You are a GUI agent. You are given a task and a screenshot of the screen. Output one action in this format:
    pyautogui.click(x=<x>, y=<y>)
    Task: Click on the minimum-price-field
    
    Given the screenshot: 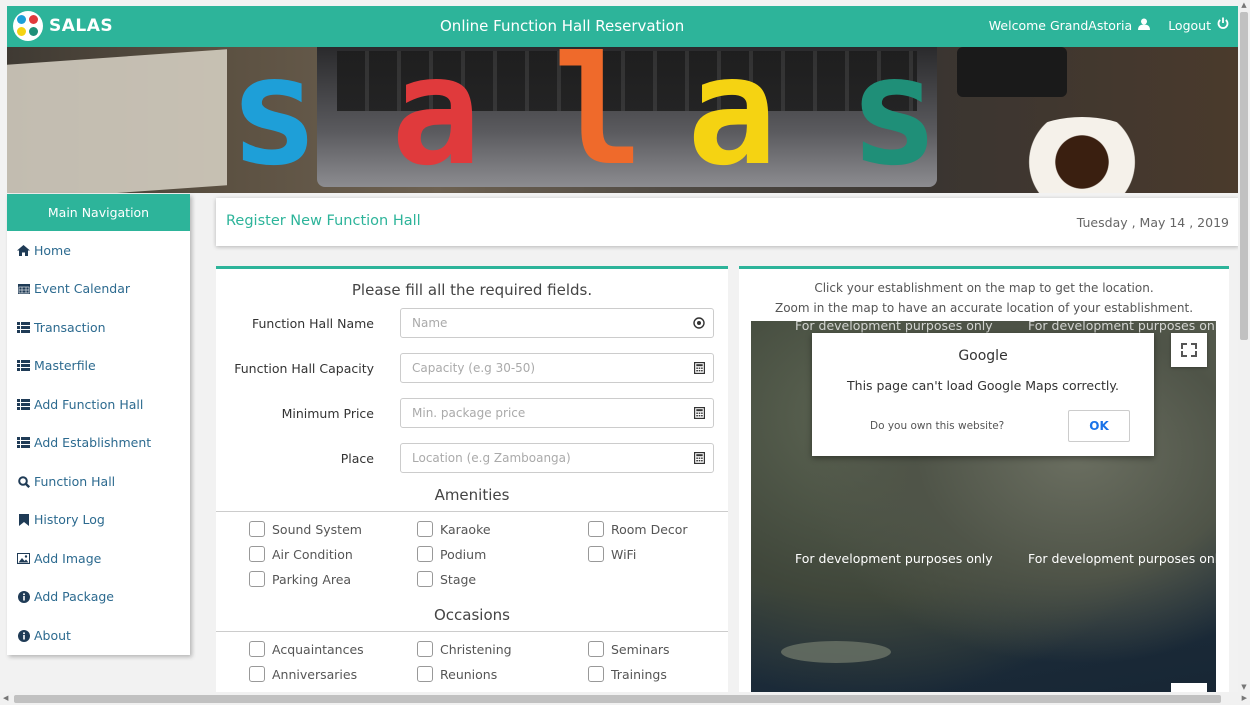 What is the action you would take?
    pyautogui.click(x=557, y=413)
    